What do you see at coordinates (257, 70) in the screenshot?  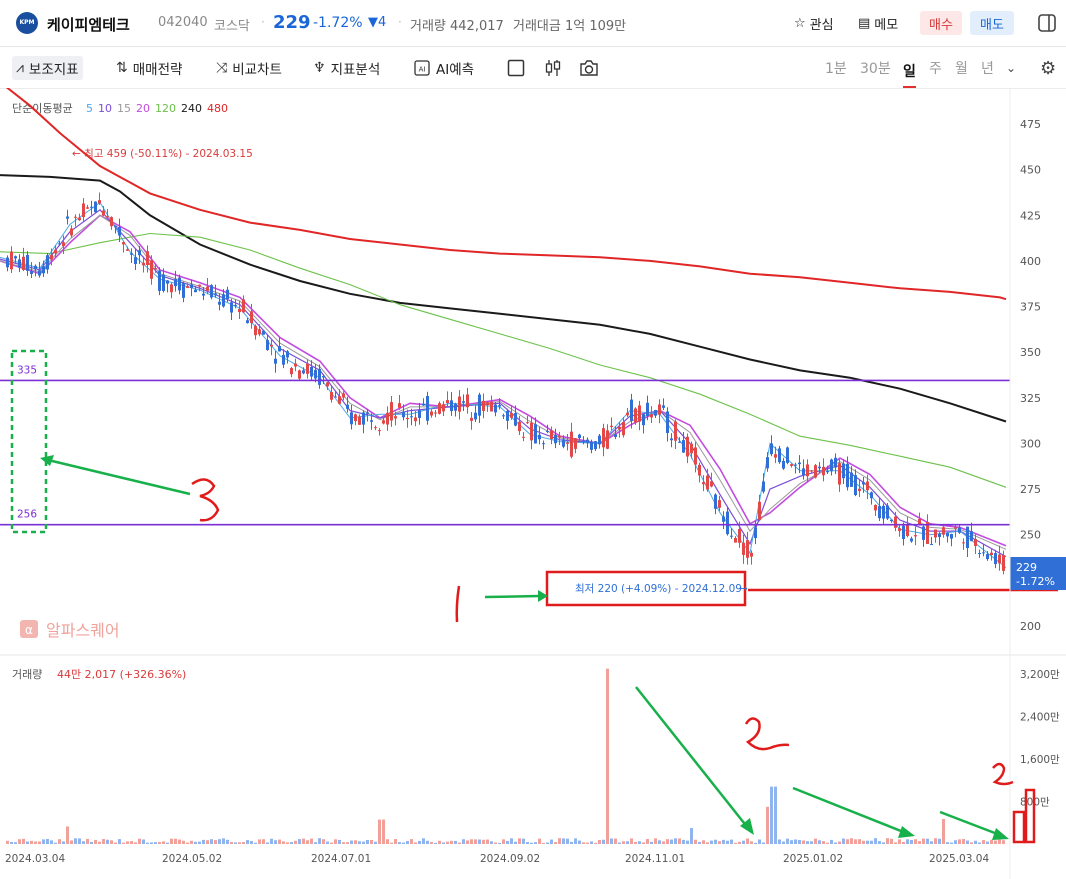 I see `compare-label: 비교차트` at bounding box center [257, 70].